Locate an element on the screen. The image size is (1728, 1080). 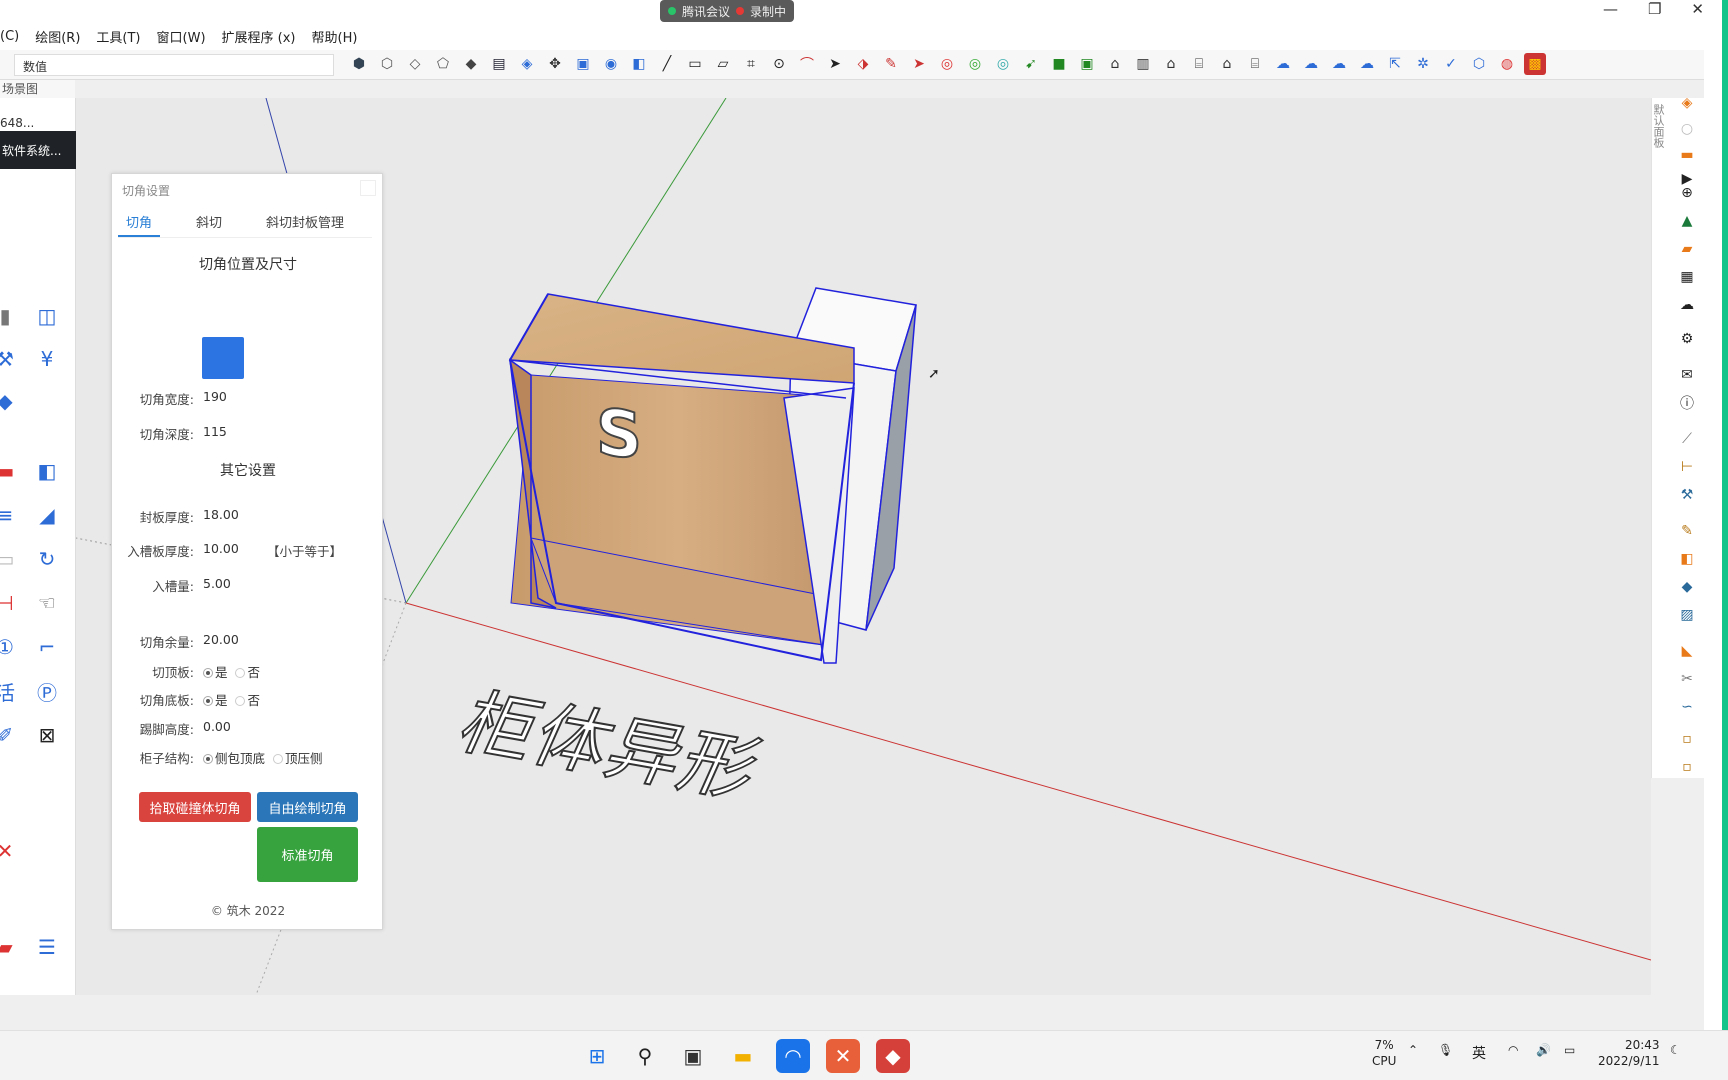
close-button: ✕ is located at coordinates (1697, 9).